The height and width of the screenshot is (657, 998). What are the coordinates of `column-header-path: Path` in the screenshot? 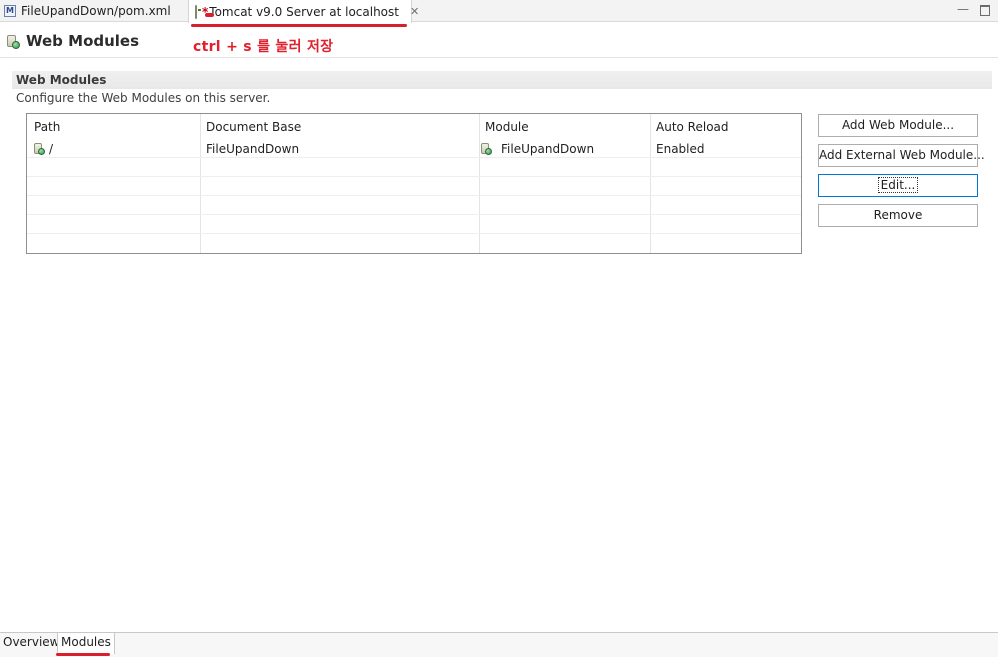 It's located at (47, 127).